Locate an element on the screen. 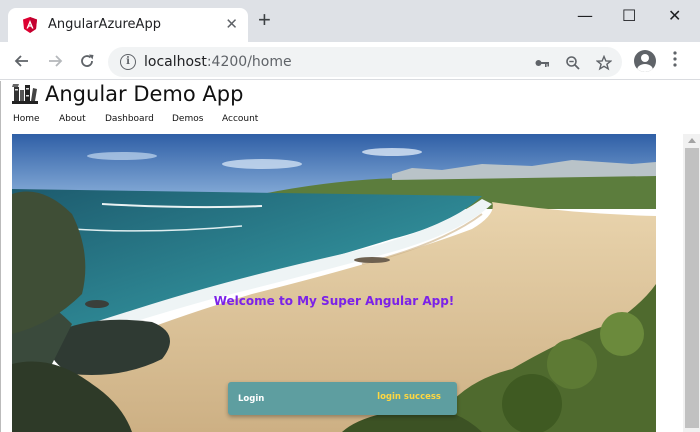 This screenshot has width=700, height=432. snackbar: Login login success is located at coordinates (342, 398).